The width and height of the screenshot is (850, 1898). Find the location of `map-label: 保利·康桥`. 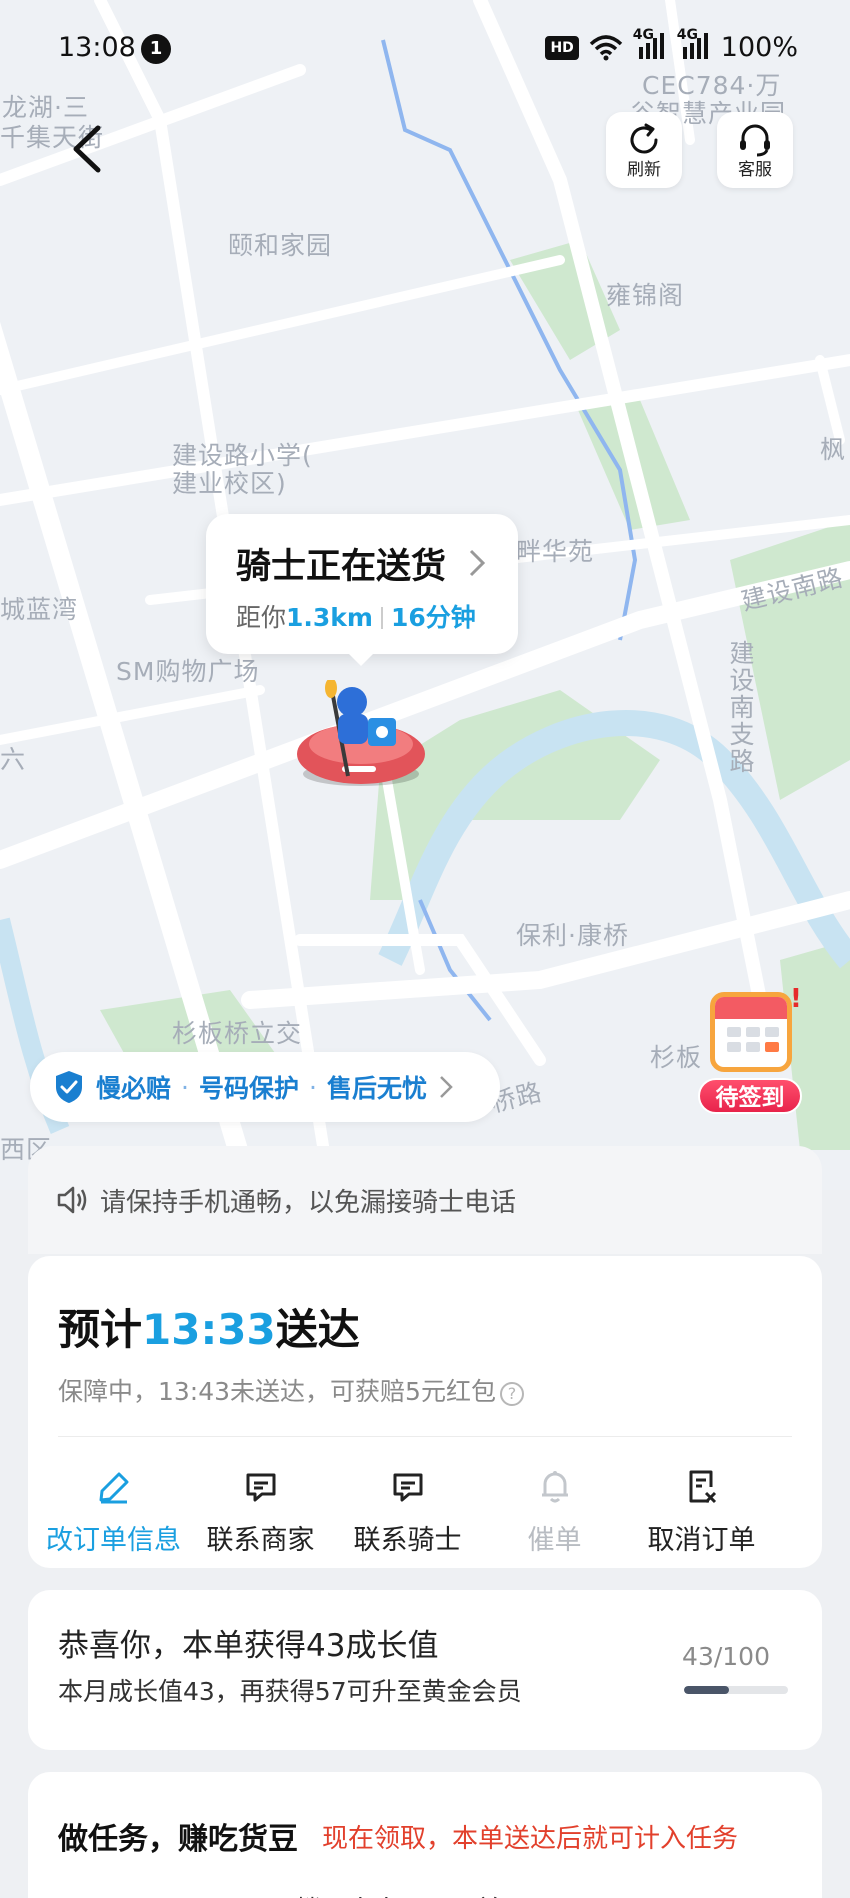

map-label: 保利·康桥 is located at coordinates (572, 935).